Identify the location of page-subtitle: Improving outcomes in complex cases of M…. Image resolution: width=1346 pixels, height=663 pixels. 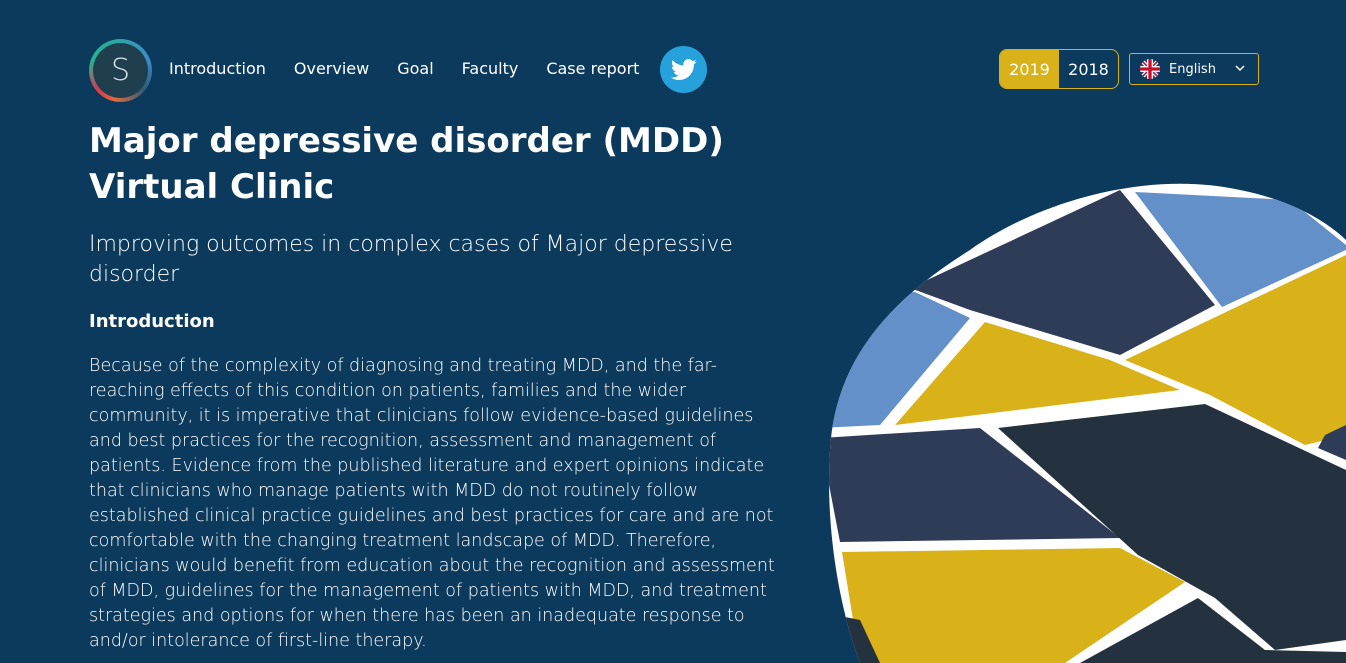
(411, 259).